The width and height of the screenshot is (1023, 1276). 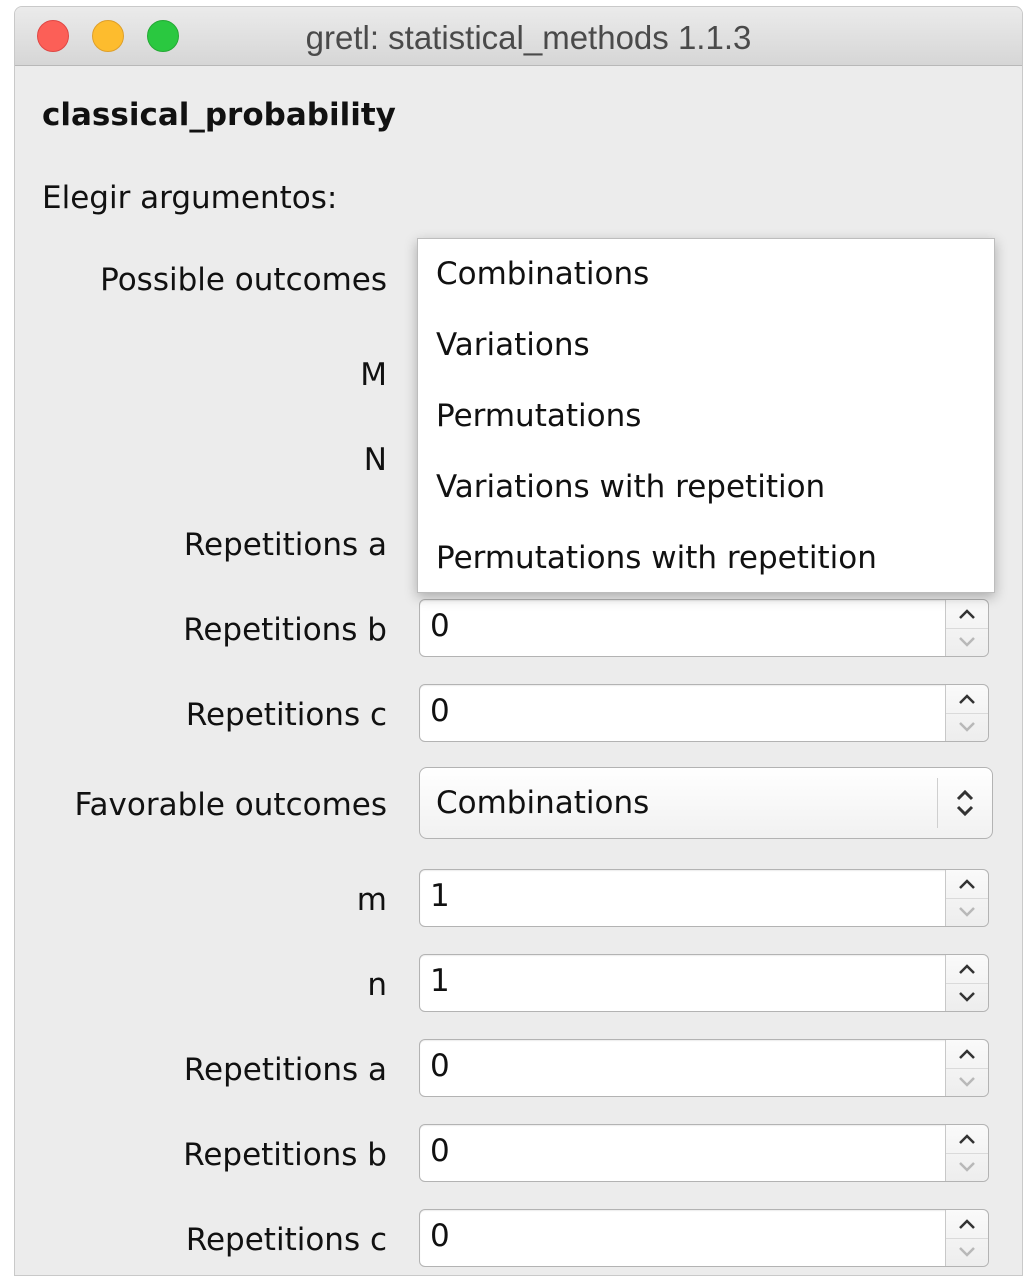 What do you see at coordinates (704, 1068) in the screenshot?
I see `favorable-repetitions-a-stepper: 0` at bounding box center [704, 1068].